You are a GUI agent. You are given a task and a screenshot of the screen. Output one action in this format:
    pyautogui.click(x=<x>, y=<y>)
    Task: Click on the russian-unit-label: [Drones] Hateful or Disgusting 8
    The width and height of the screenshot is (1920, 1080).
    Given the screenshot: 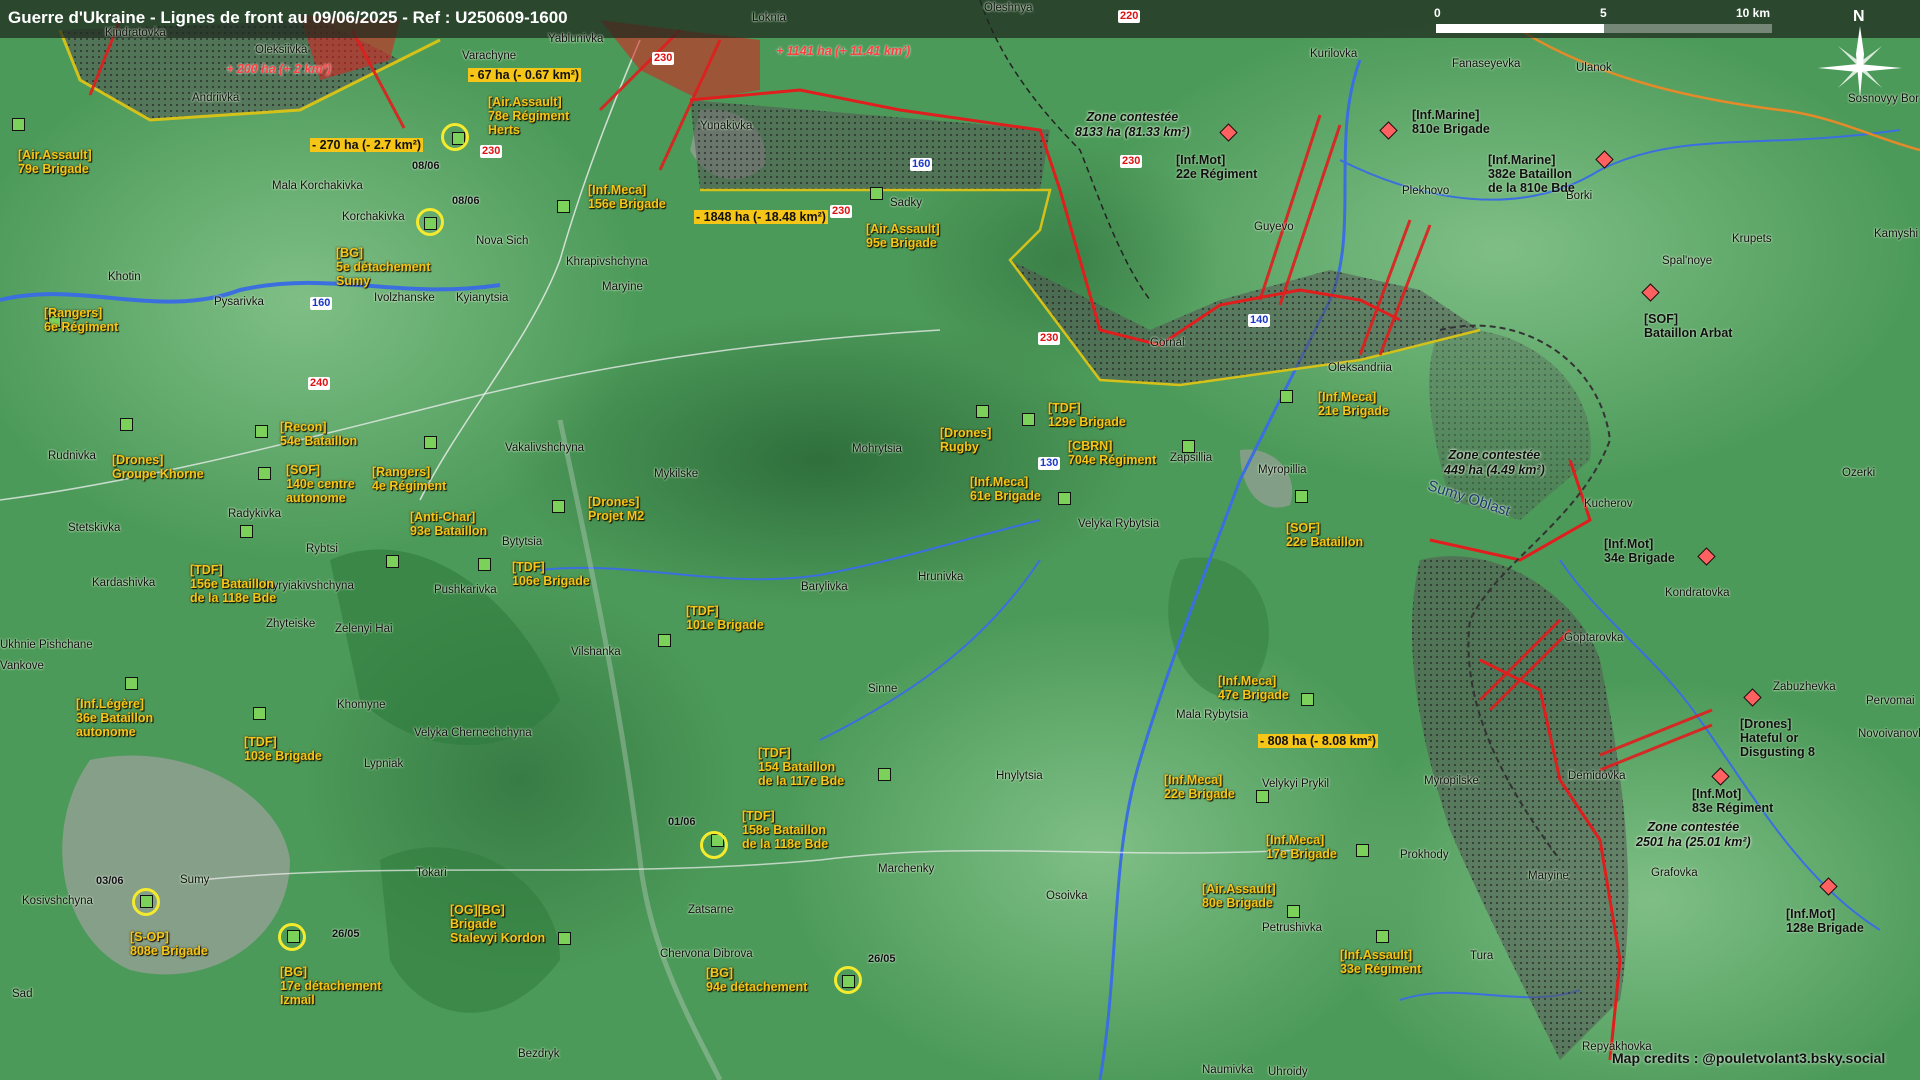 What is the action you would take?
    pyautogui.click(x=1777, y=738)
    